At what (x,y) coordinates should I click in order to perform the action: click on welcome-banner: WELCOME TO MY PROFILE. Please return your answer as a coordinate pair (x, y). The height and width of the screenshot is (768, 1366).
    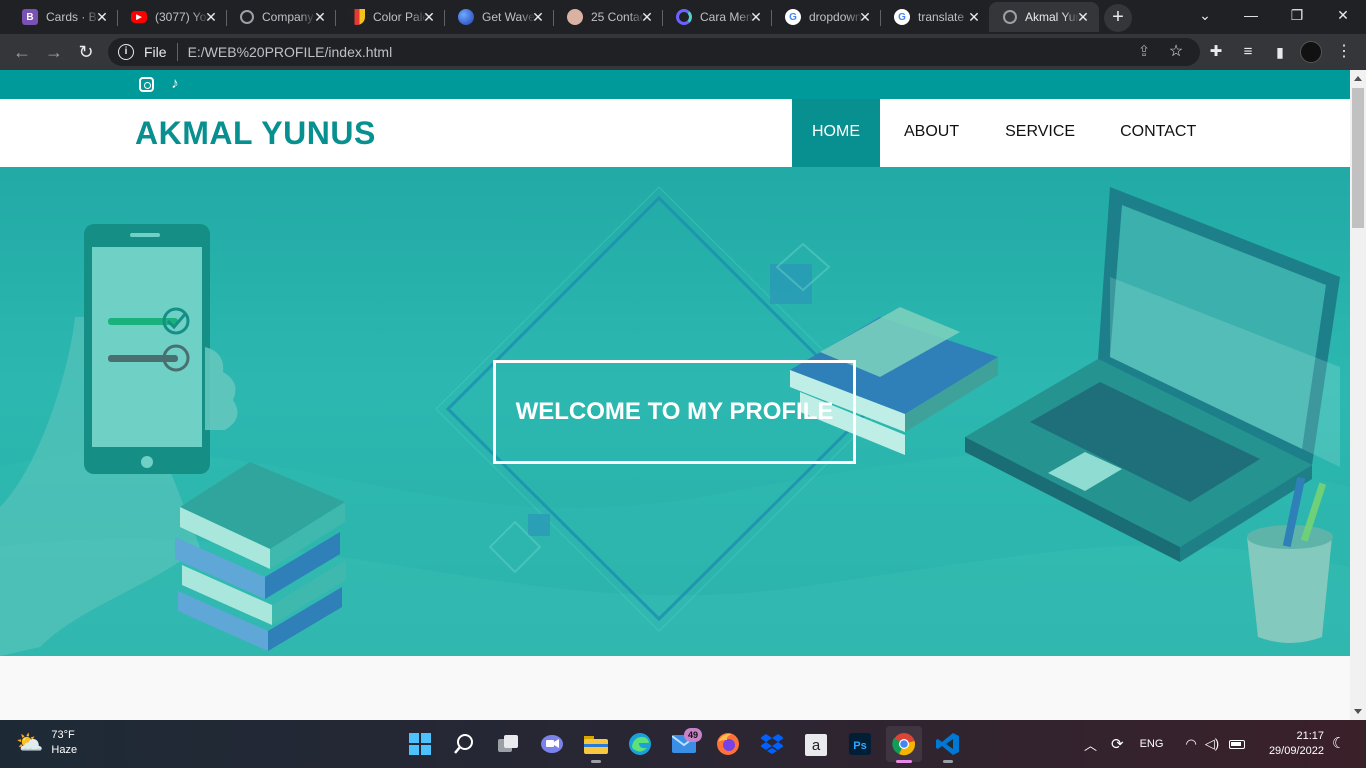
    Looking at the image, I should click on (674, 412).